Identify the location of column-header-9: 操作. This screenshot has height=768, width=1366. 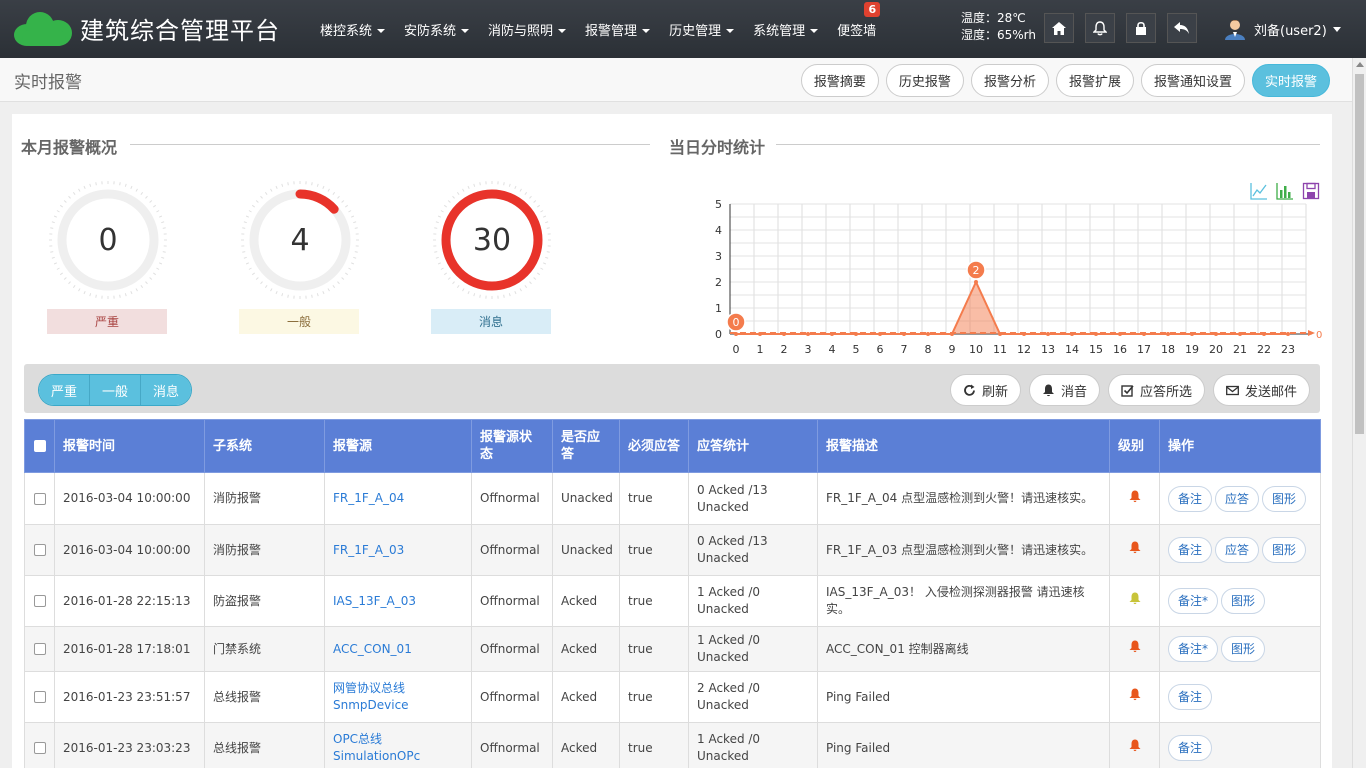
(1240, 446).